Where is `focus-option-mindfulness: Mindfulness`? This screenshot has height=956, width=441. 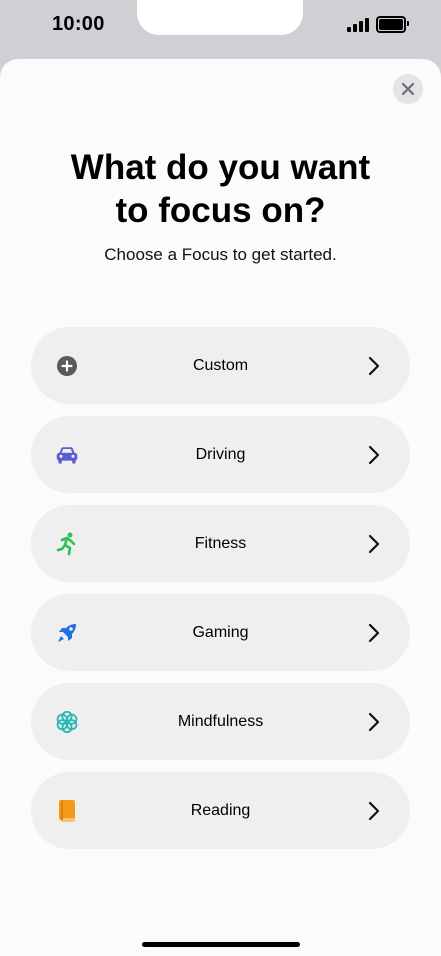 focus-option-mindfulness: Mindfulness is located at coordinates (220, 721).